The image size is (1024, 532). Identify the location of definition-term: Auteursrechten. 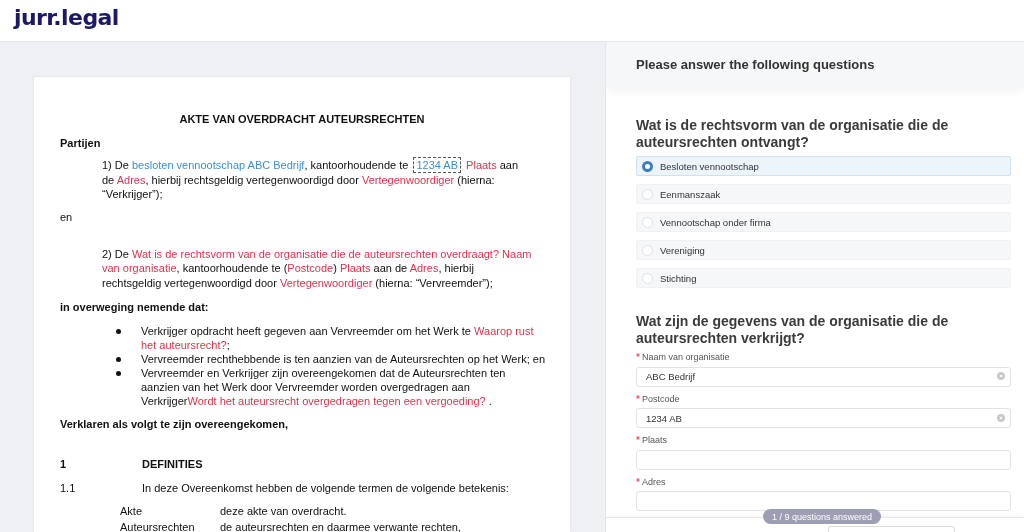
(158, 526).